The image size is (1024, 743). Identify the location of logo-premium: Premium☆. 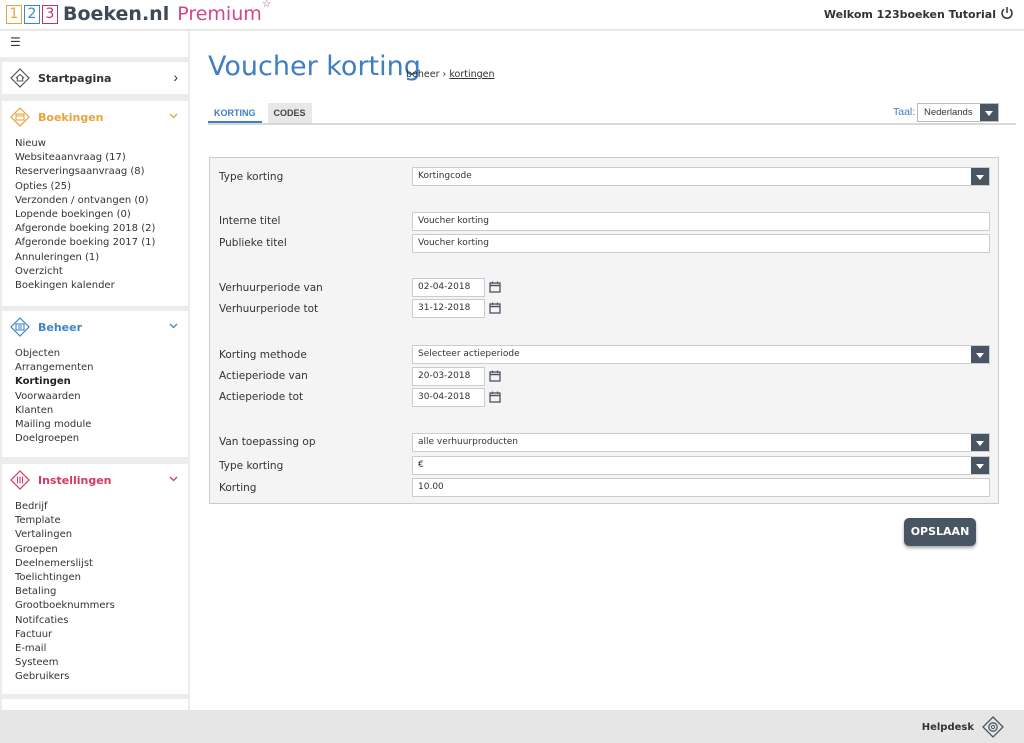
(224, 12).